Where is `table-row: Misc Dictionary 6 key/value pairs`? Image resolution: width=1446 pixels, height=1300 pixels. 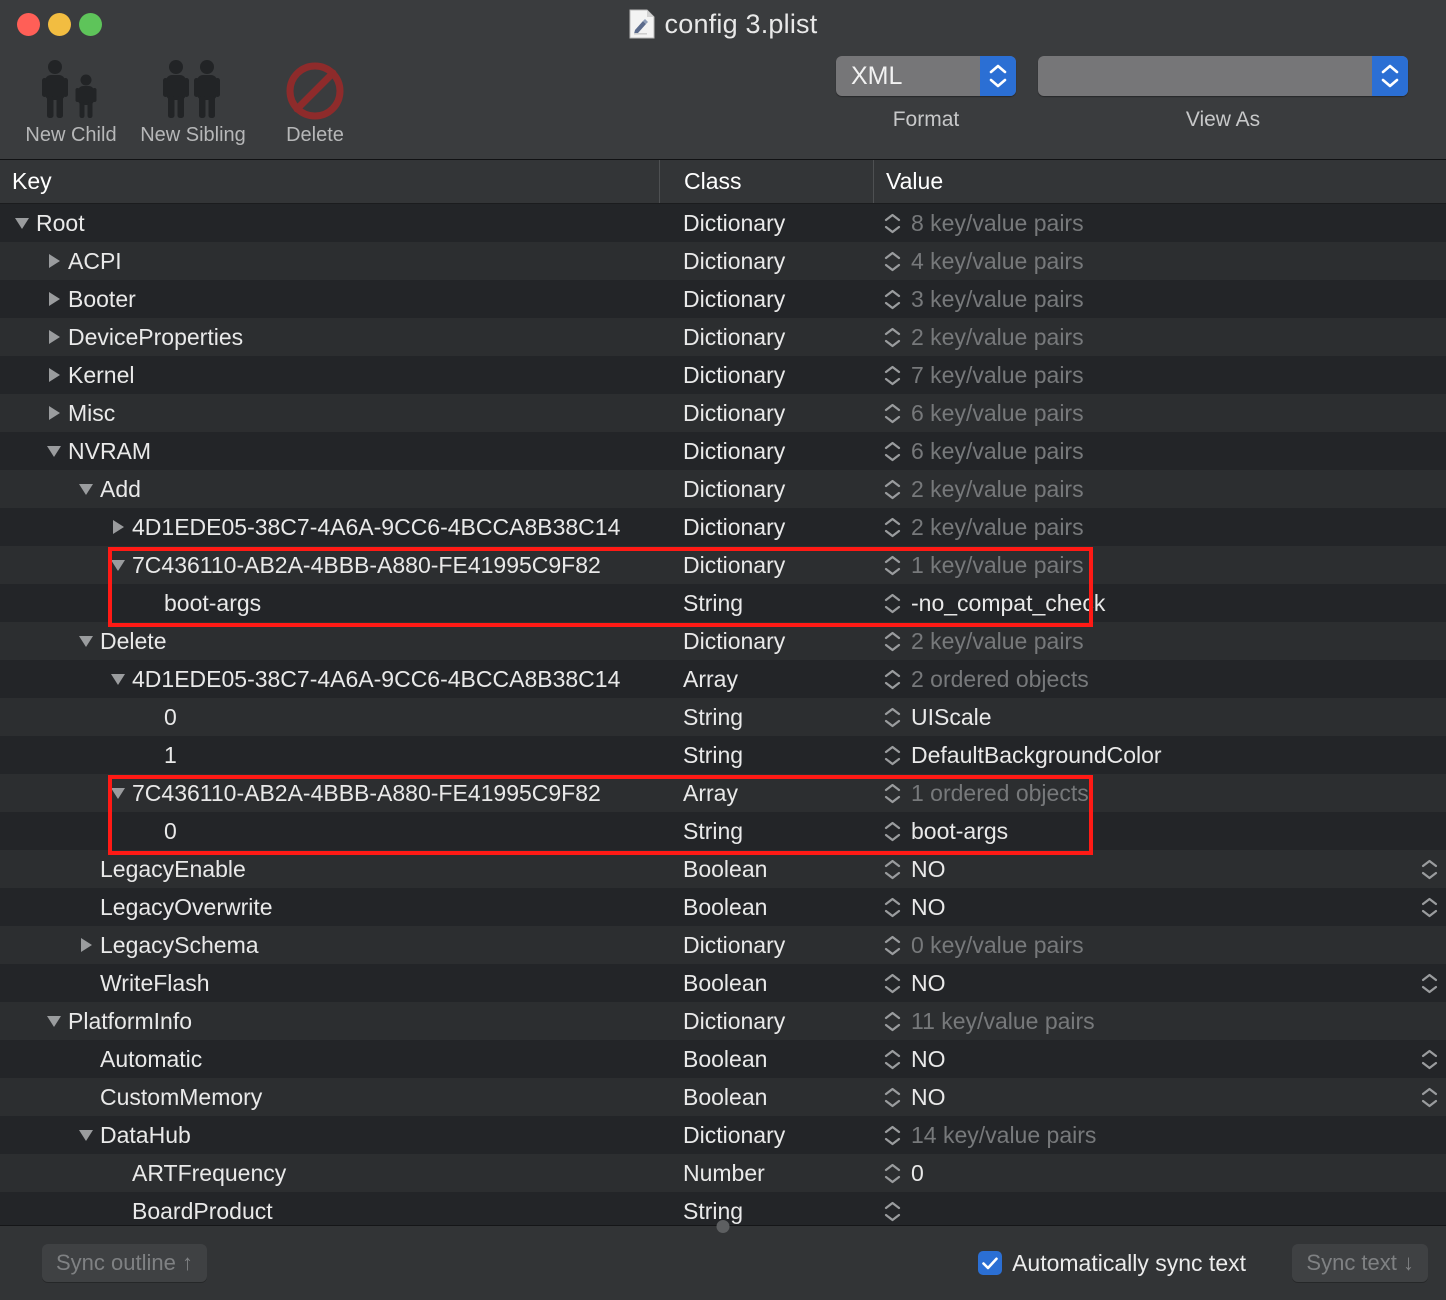
table-row: Misc Dictionary 6 key/value pairs is located at coordinates (723, 413).